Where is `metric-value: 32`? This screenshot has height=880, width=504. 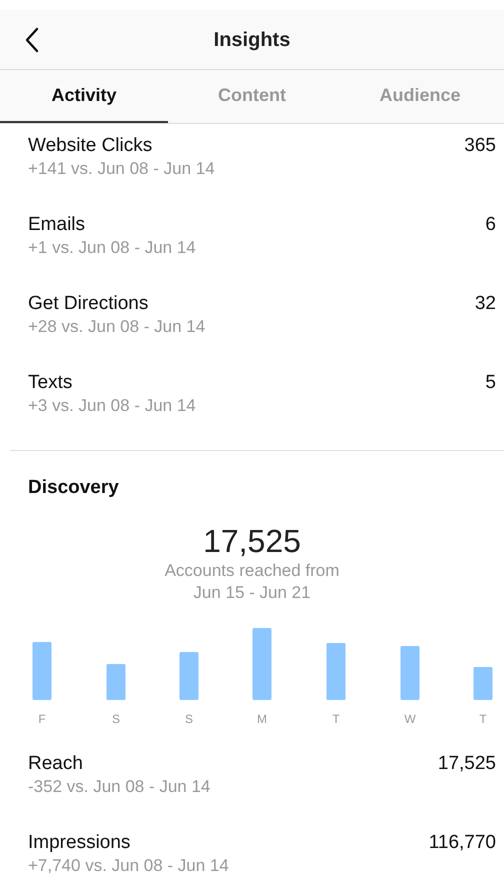 metric-value: 32 is located at coordinates (485, 304).